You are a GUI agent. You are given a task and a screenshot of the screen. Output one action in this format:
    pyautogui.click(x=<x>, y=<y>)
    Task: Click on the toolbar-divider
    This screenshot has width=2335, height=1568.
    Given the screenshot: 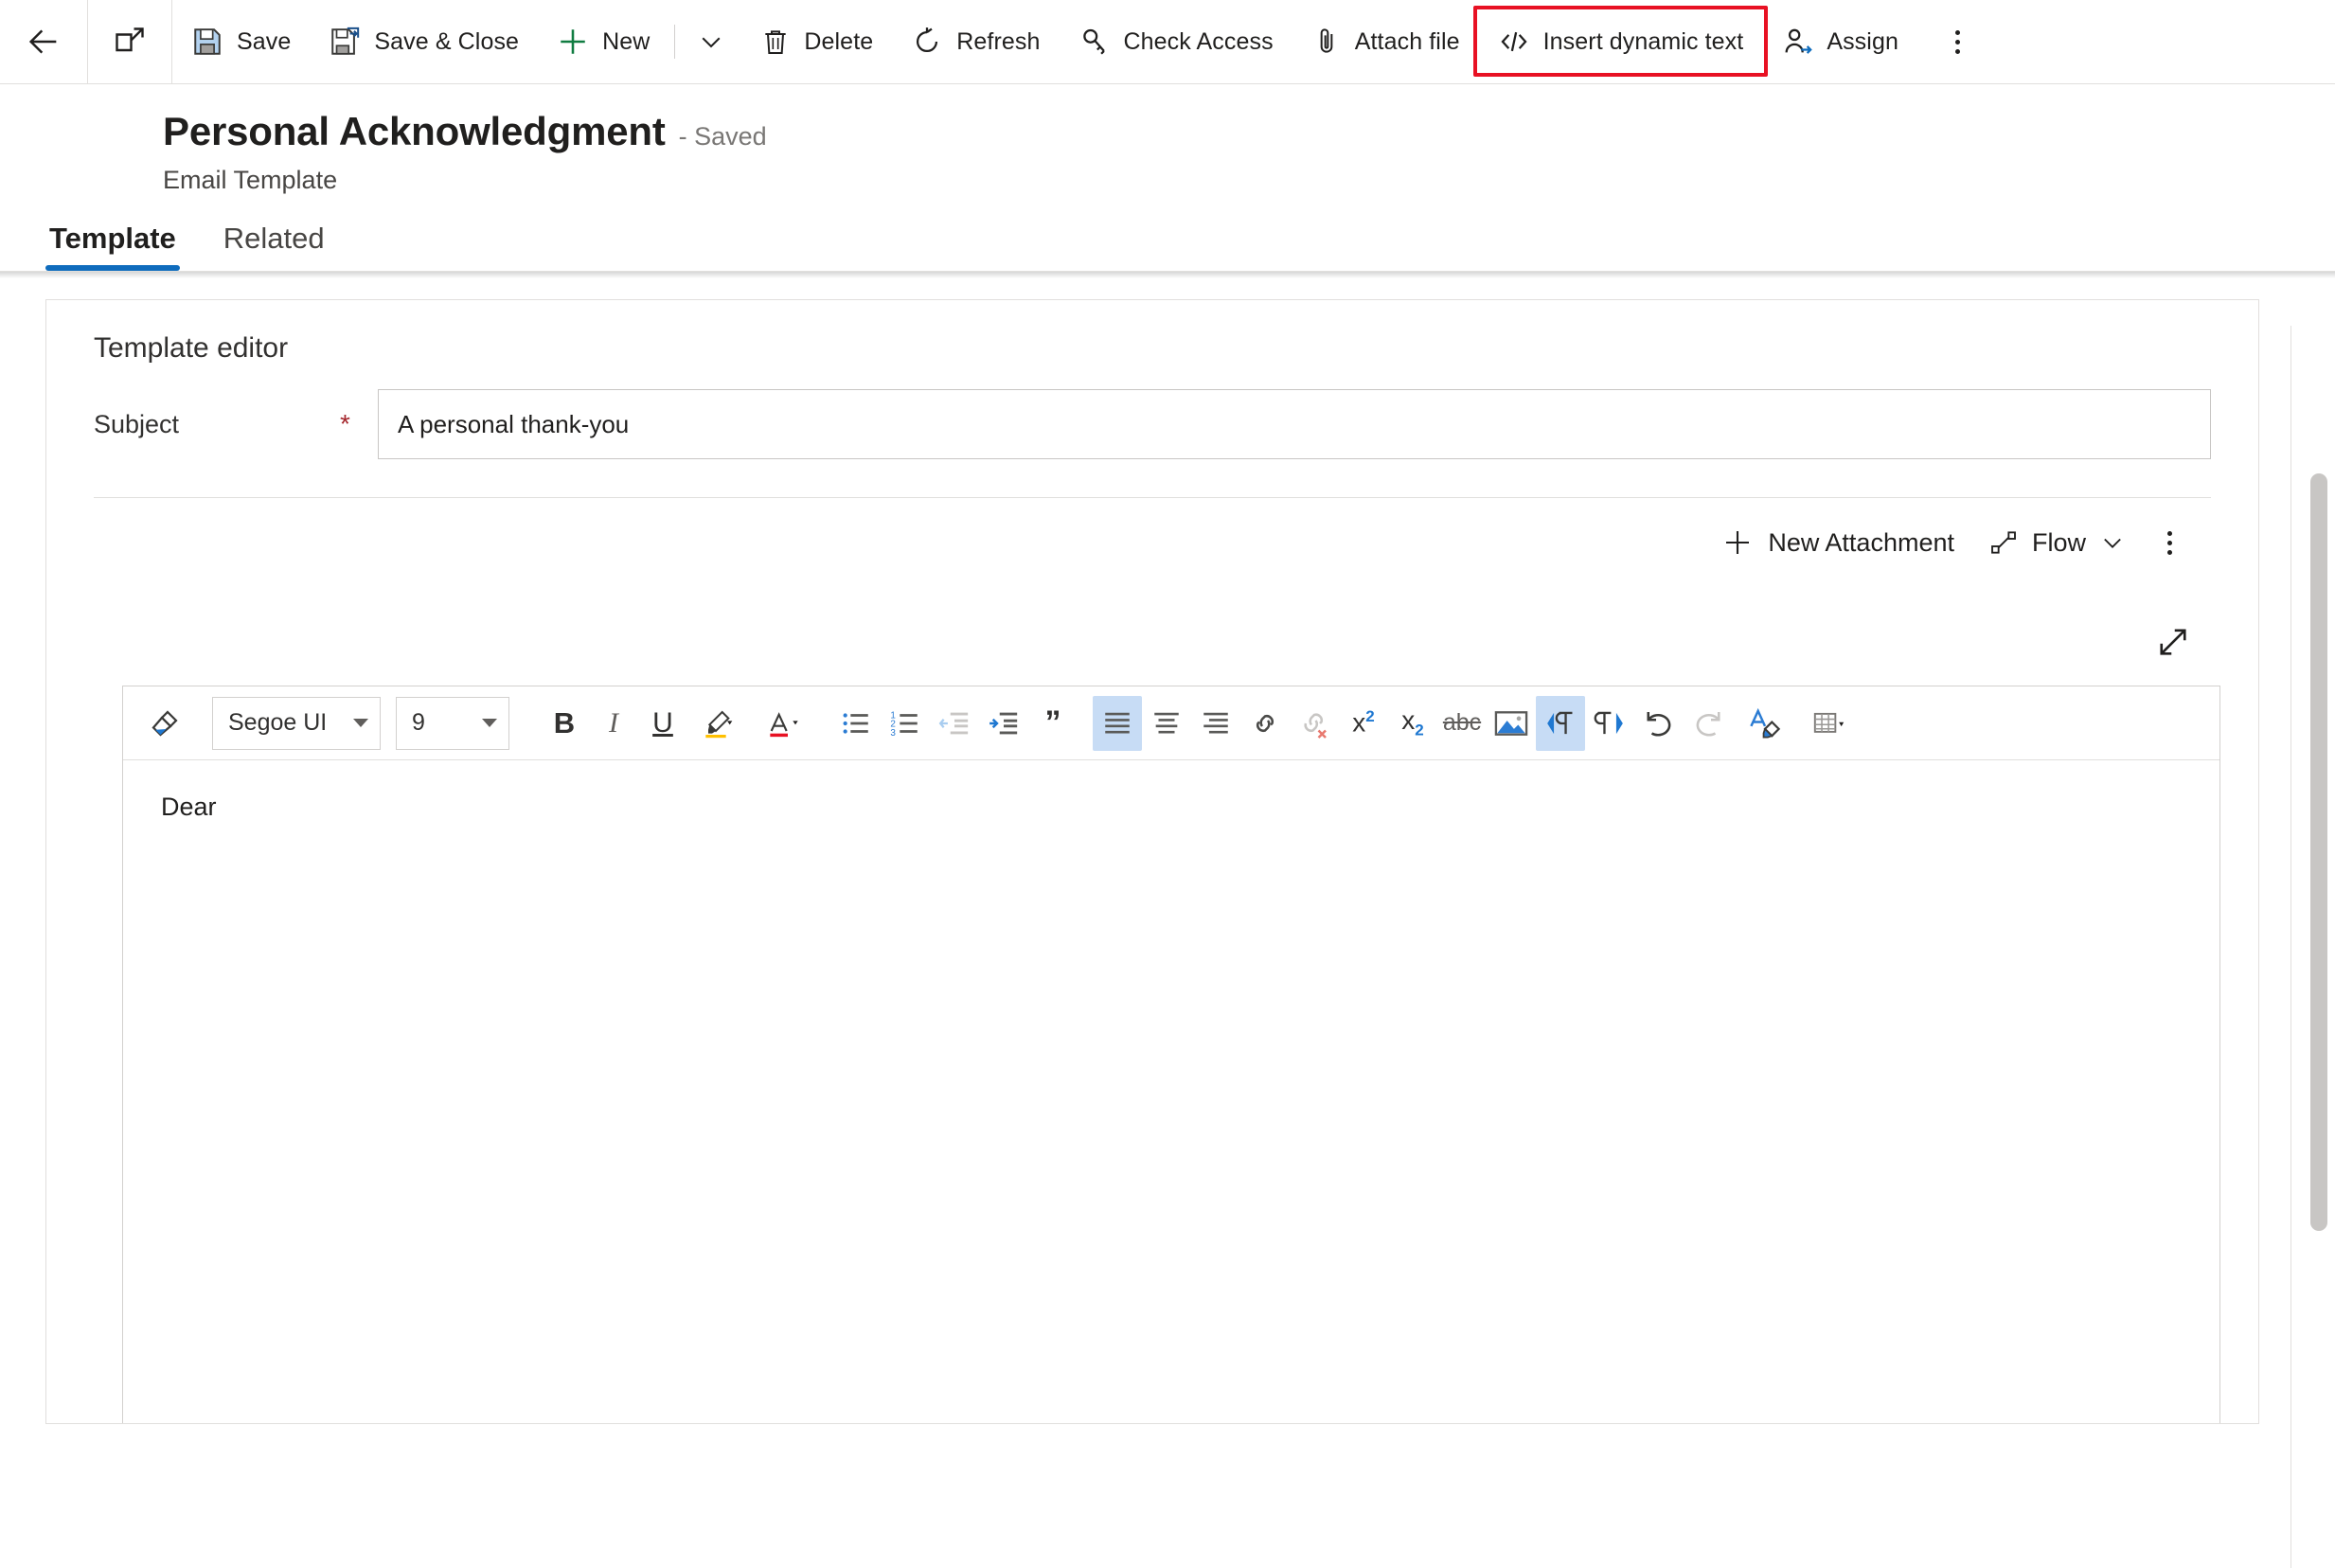 What is the action you would take?
    pyautogui.click(x=675, y=42)
    